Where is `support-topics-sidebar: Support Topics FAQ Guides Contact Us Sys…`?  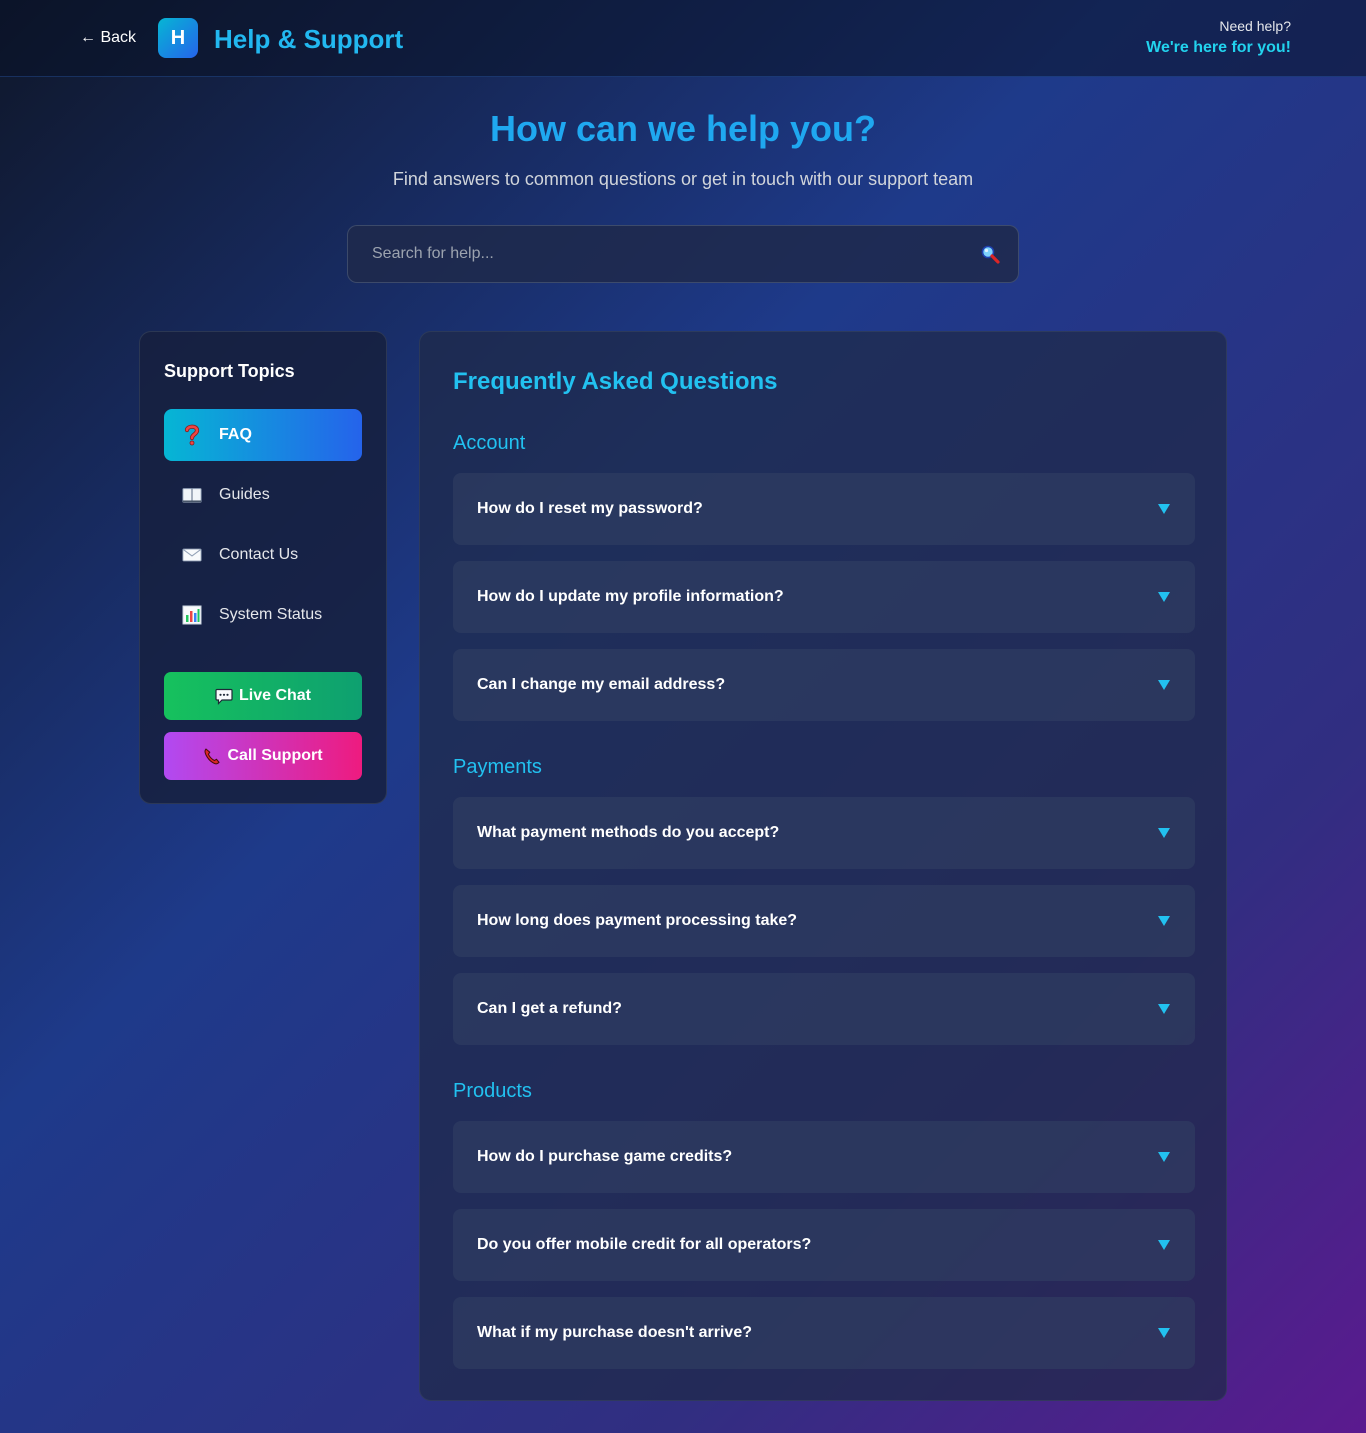
support-topics-sidebar: Support Topics FAQ Guides Contact Us Sys… is located at coordinates (263, 567).